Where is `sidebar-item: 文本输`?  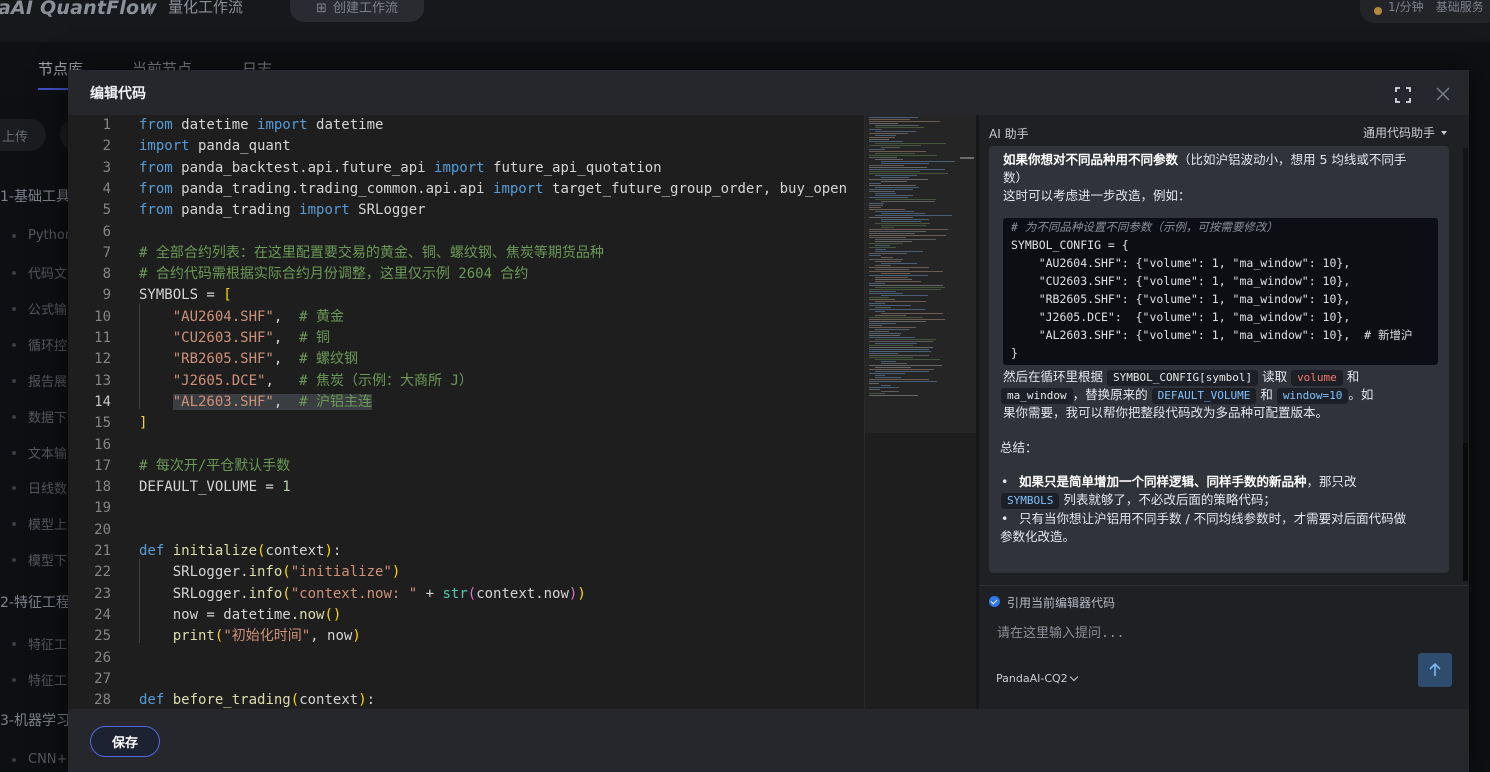
sidebar-item: 文本输 is located at coordinates (39, 452).